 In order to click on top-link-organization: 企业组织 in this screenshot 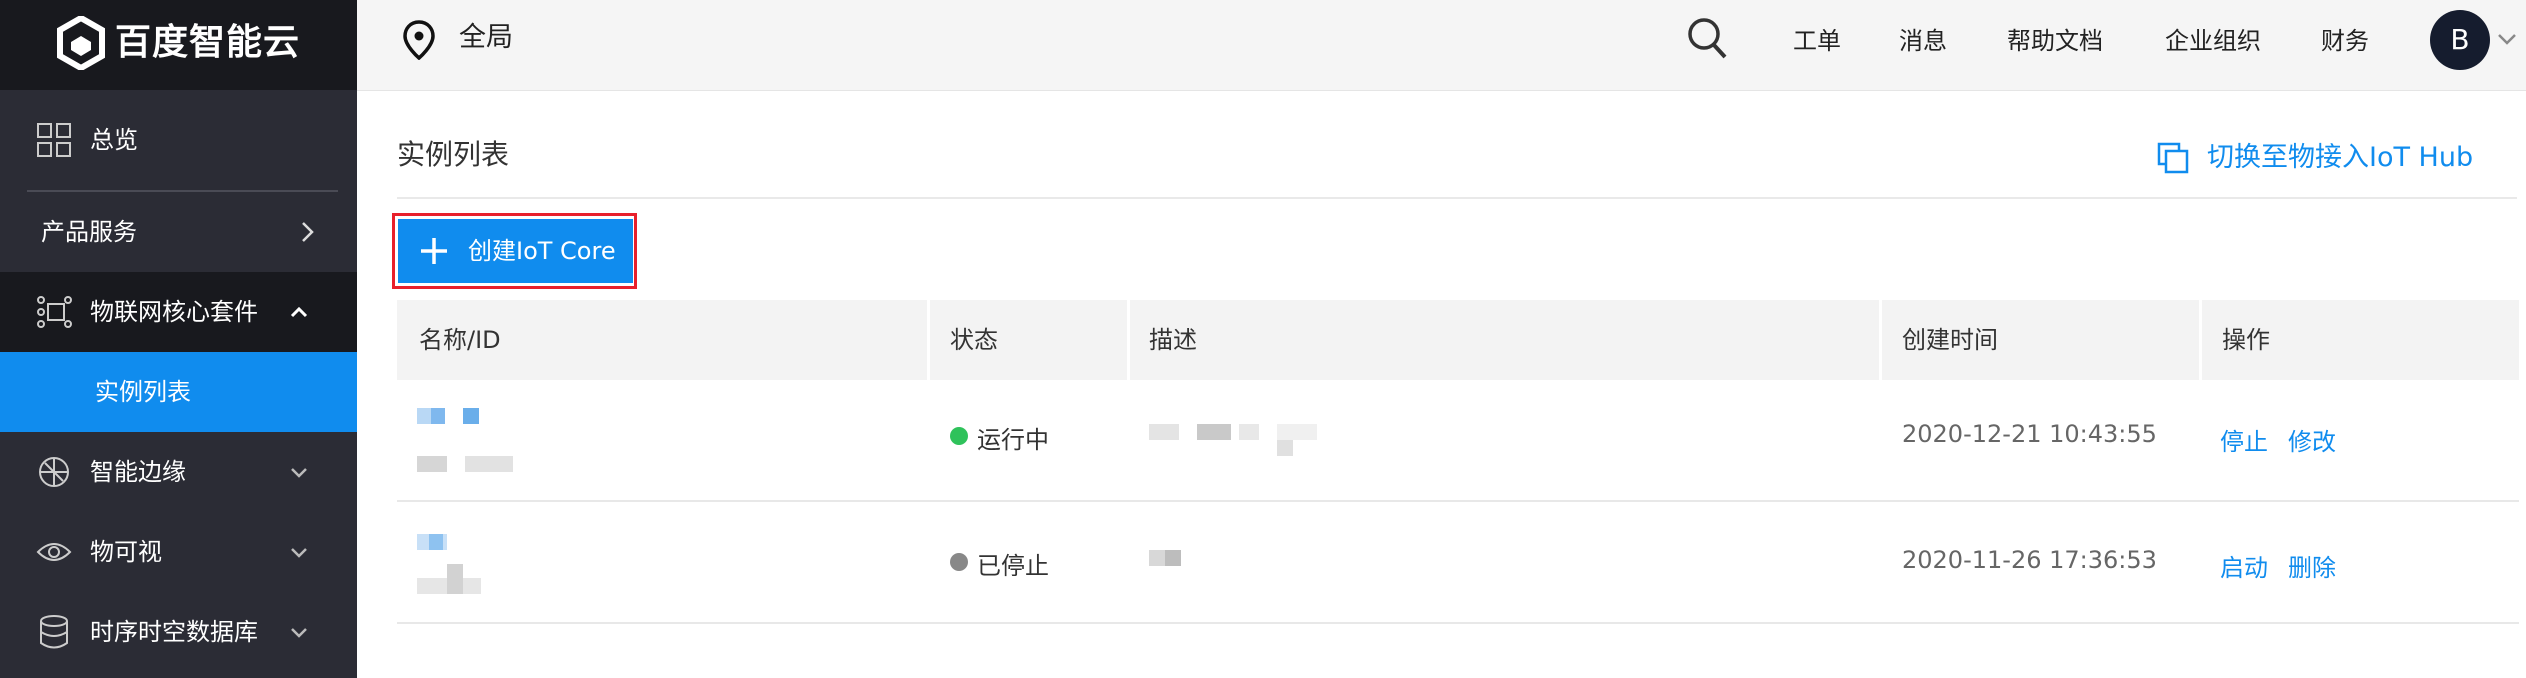, I will do `click(2213, 41)`.